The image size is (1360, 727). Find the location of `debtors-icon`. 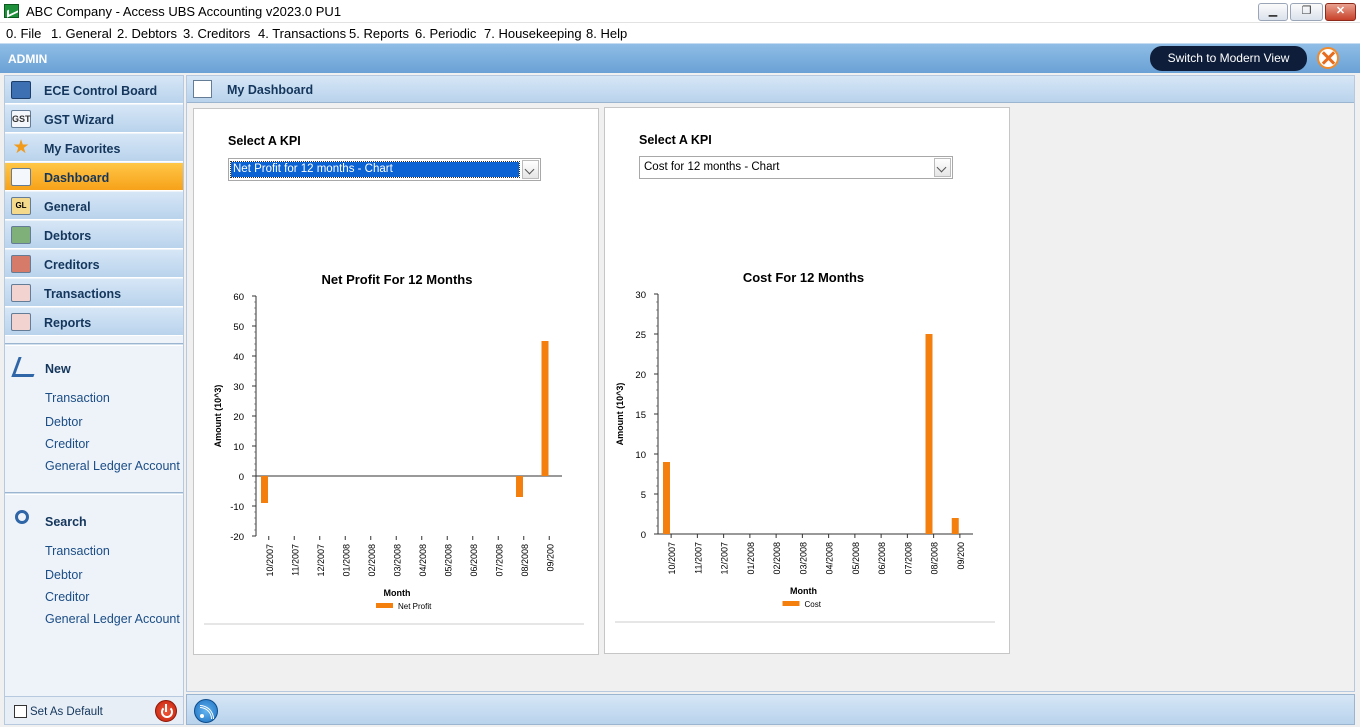

debtors-icon is located at coordinates (21, 235).